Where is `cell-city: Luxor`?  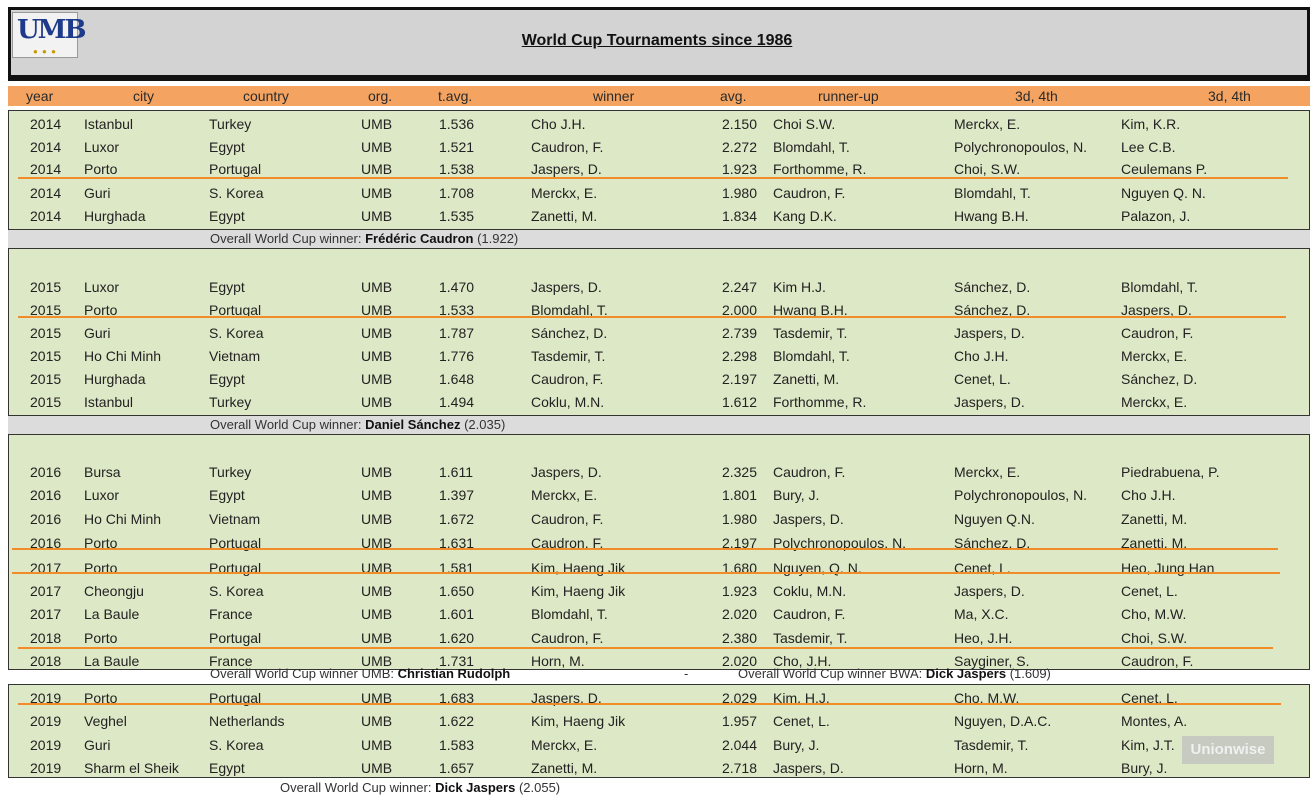
cell-city: Luxor is located at coordinates (102, 495).